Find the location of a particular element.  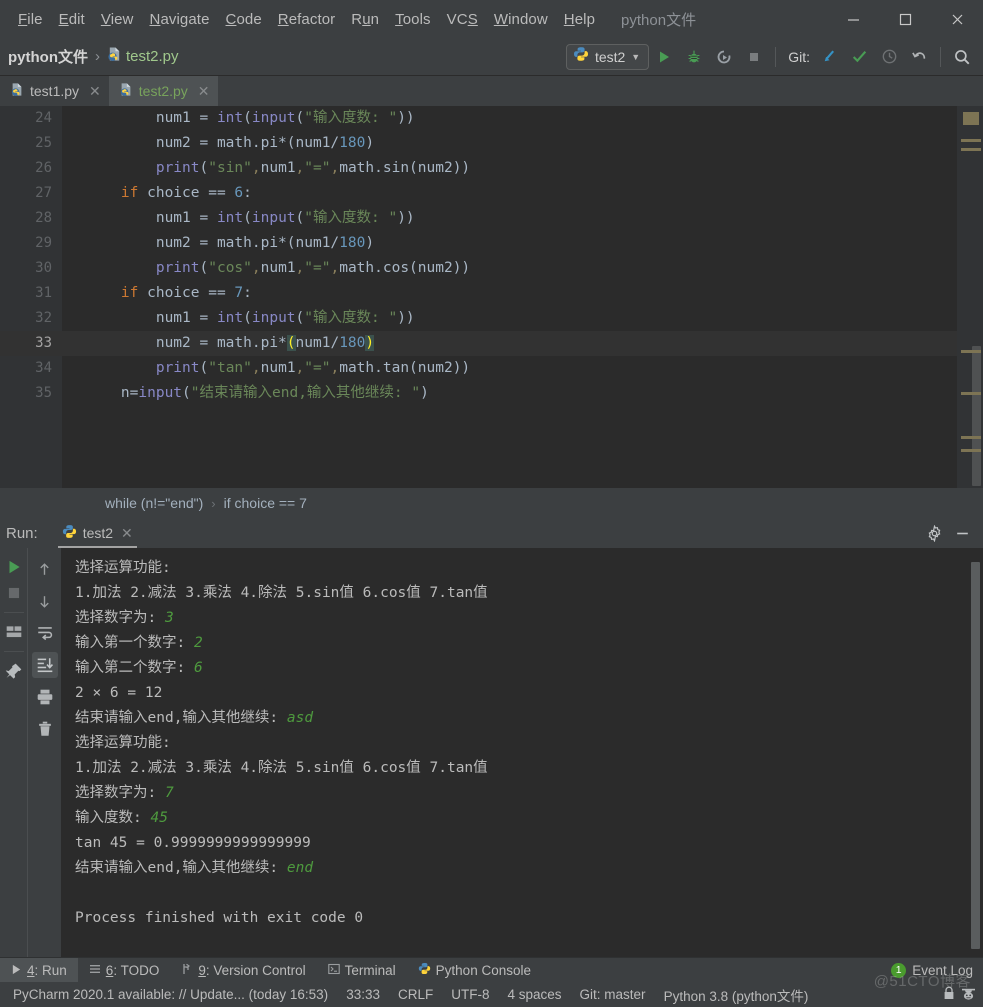

run-panel-header-actions is located at coordinates (952, 533).